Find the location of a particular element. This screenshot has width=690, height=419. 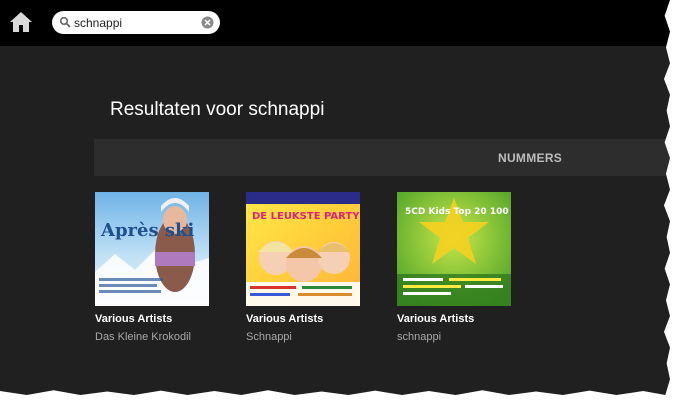

album-title: schnappi is located at coordinates (419, 337).